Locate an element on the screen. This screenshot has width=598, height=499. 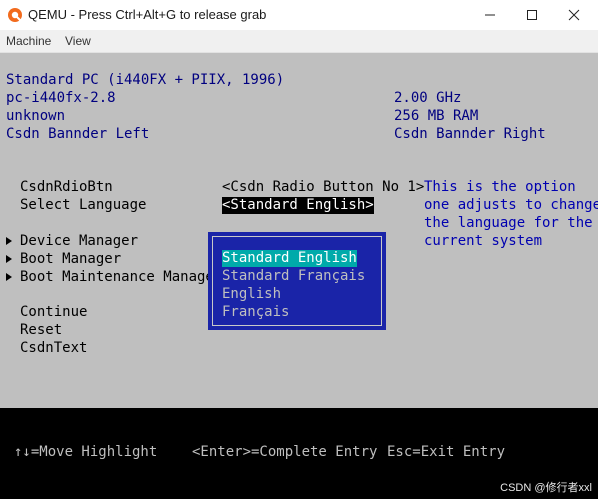
maximize-button is located at coordinates (532, 15).